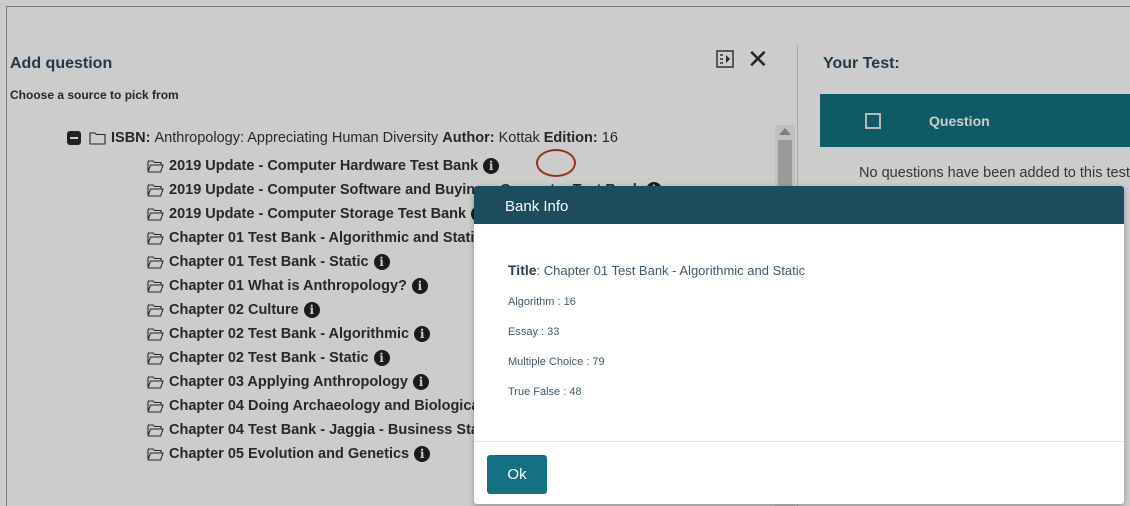 This screenshot has width=1130, height=506. I want to click on essay-value: 33, so click(553, 332).